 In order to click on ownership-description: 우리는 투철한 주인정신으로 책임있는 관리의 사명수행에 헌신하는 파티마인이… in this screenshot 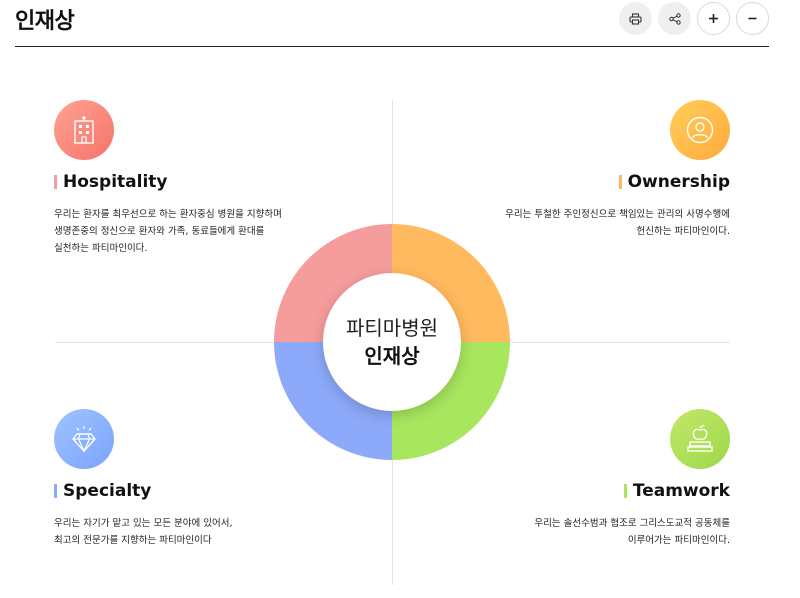, I will do `click(580, 223)`.